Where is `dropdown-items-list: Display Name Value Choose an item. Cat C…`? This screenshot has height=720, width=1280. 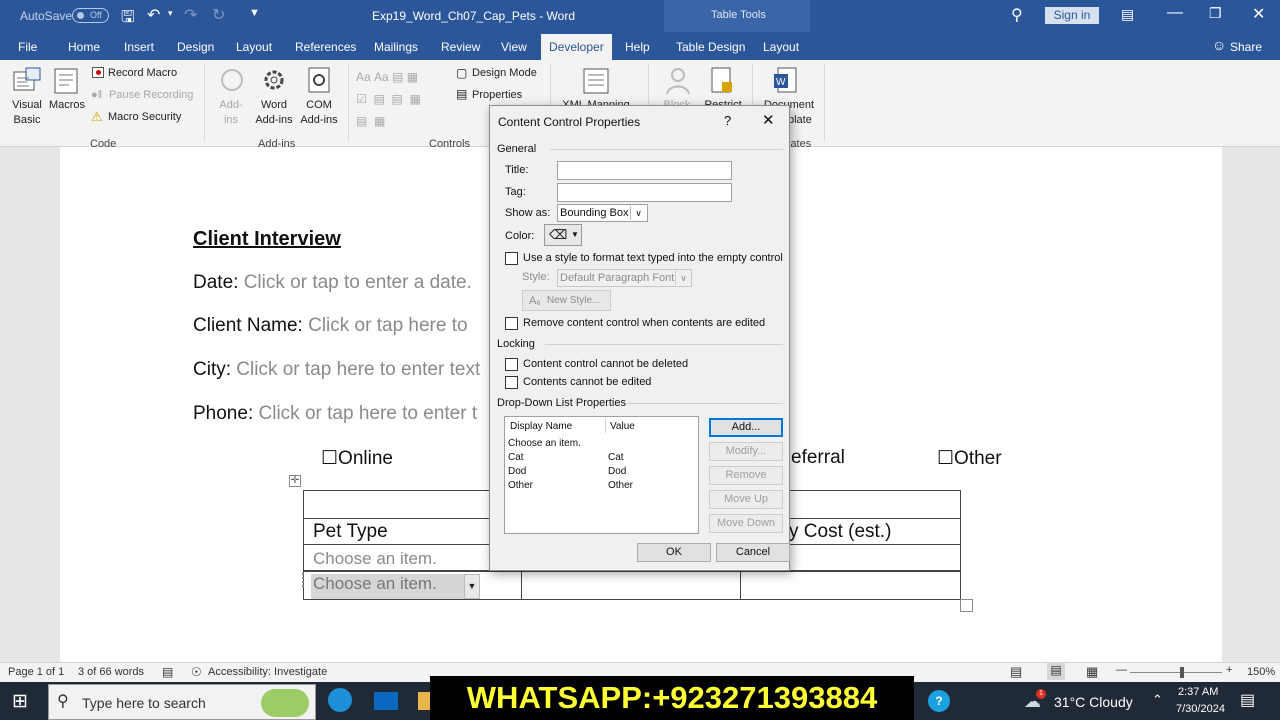 dropdown-items-list: Display Name Value Choose an item. Cat C… is located at coordinates (601, 475).